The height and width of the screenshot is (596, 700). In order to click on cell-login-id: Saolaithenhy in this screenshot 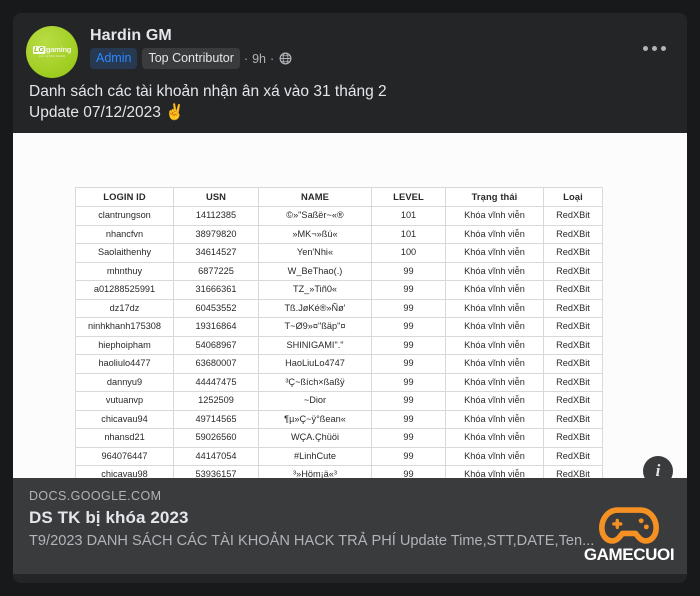, I will do `click(124, 253)`.